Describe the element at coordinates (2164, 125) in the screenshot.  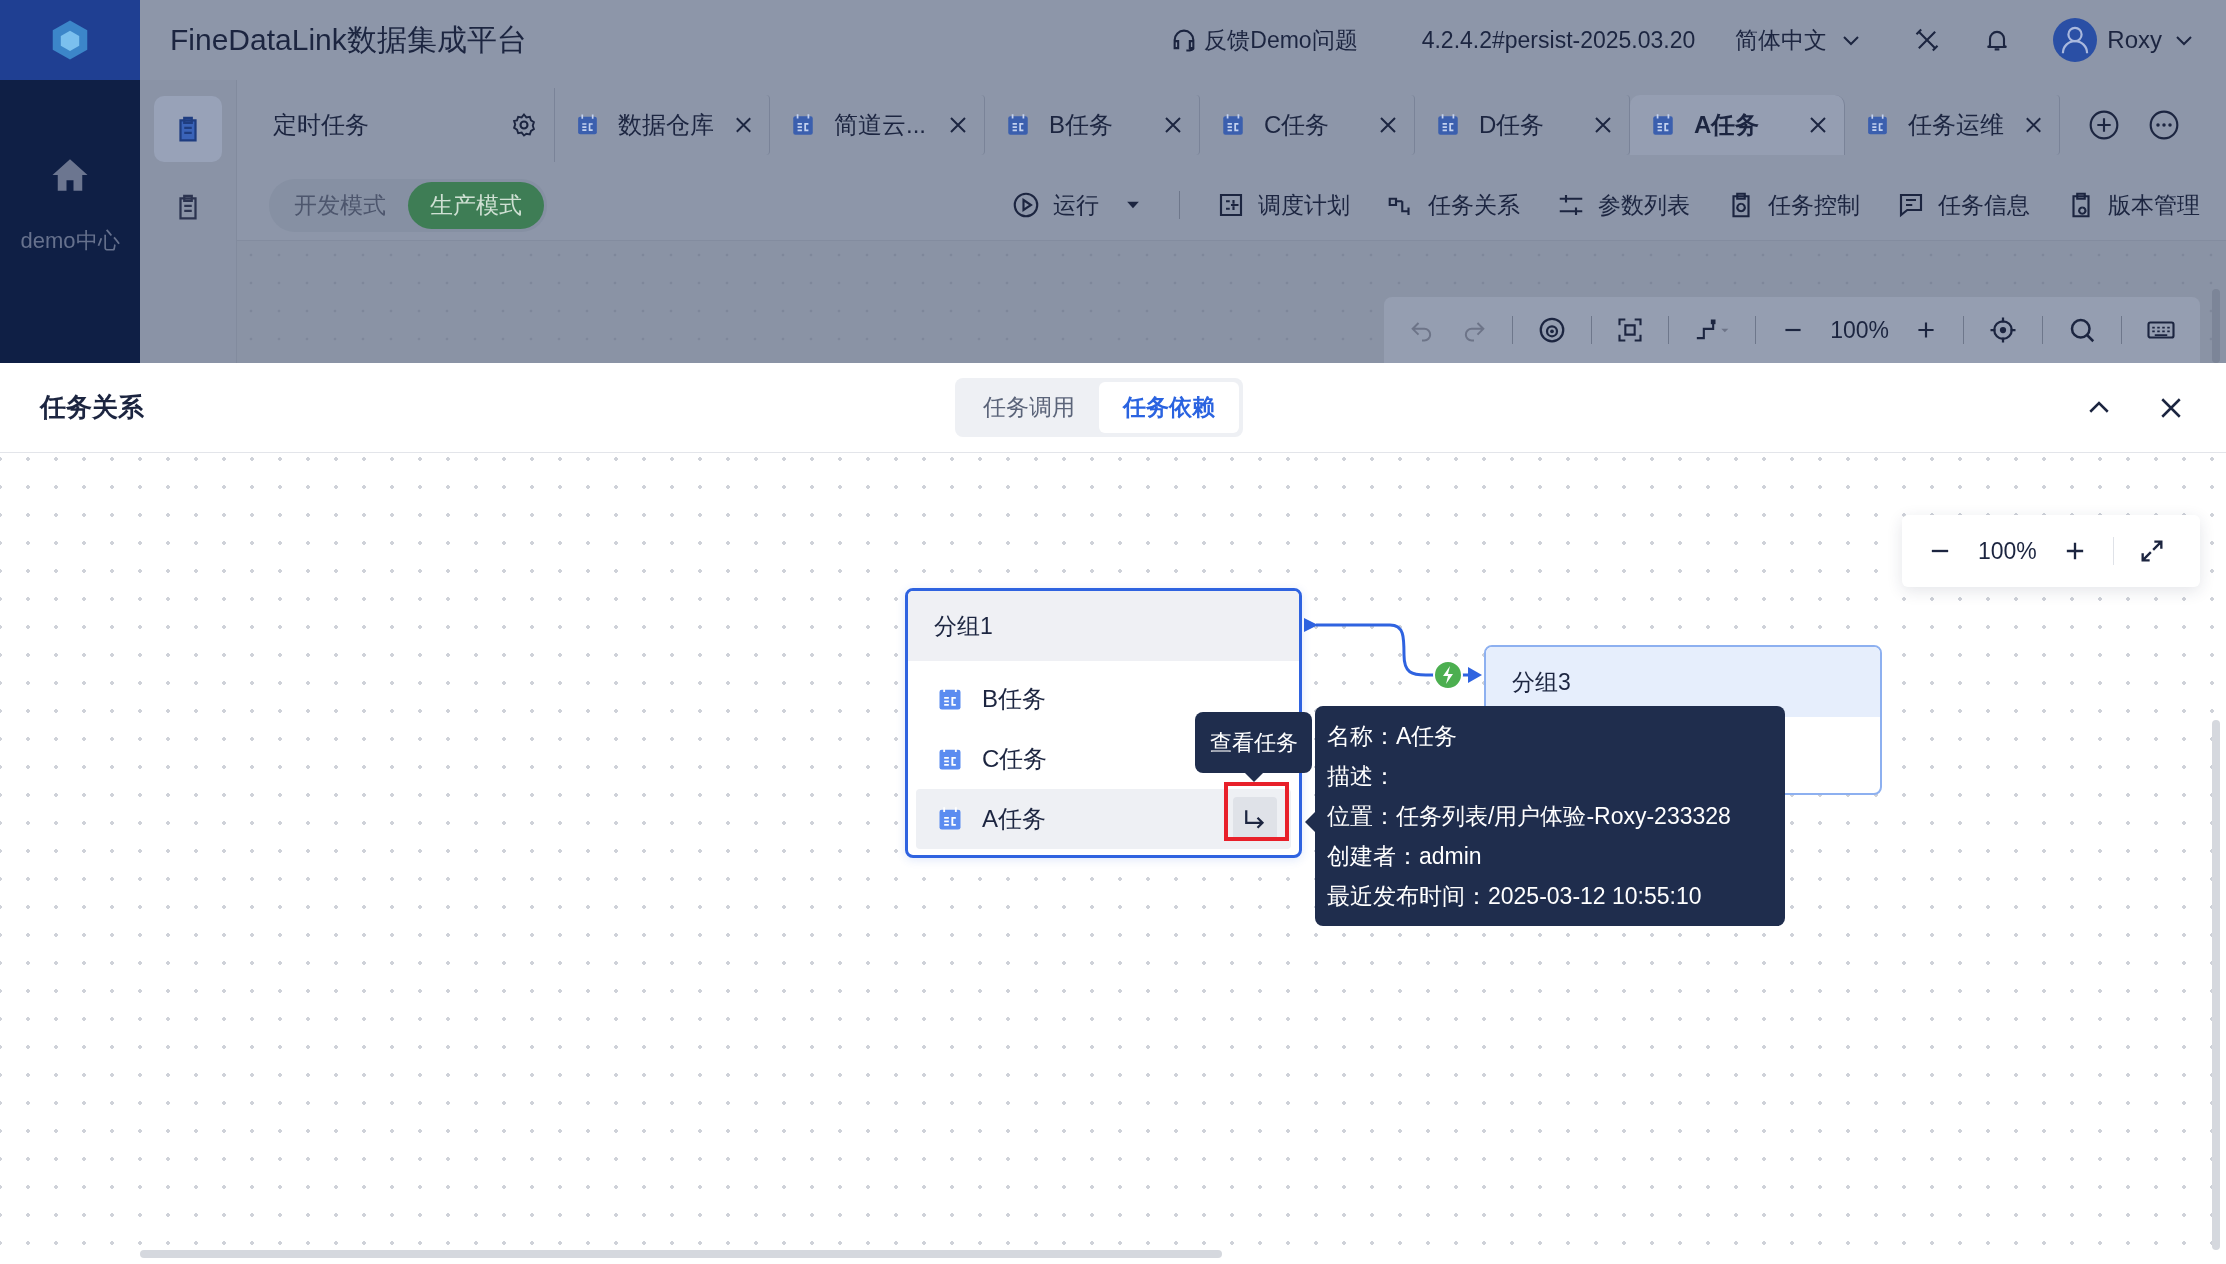
I see `more-icon` at that location.